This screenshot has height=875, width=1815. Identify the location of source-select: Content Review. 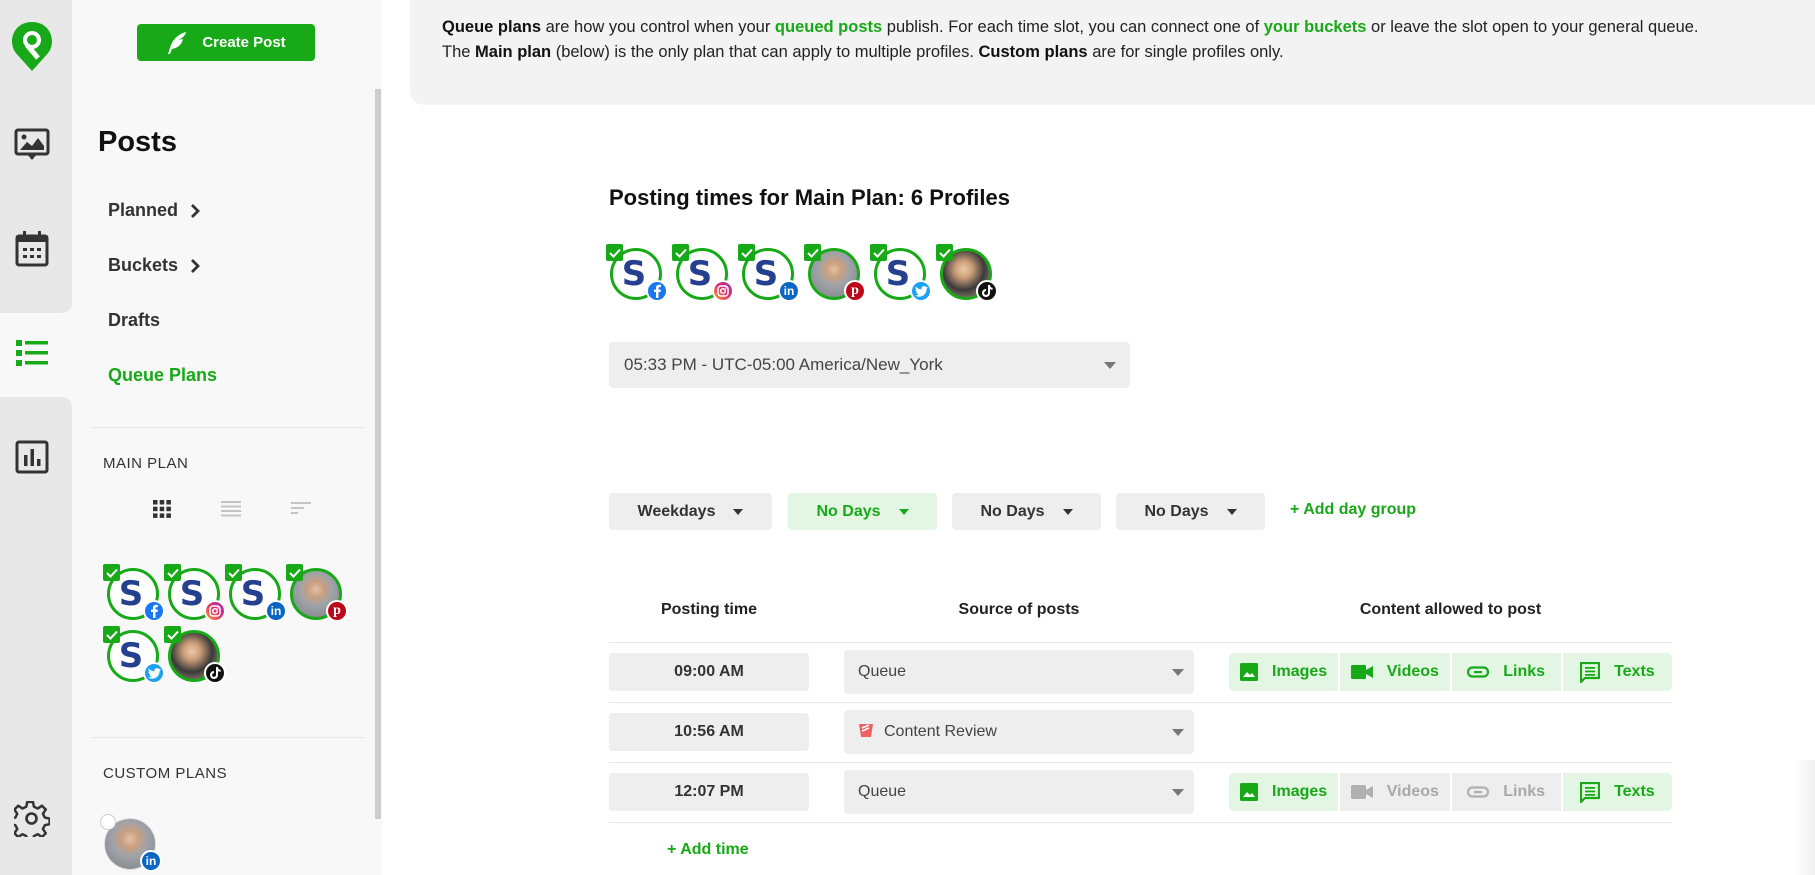
(1019, 732).